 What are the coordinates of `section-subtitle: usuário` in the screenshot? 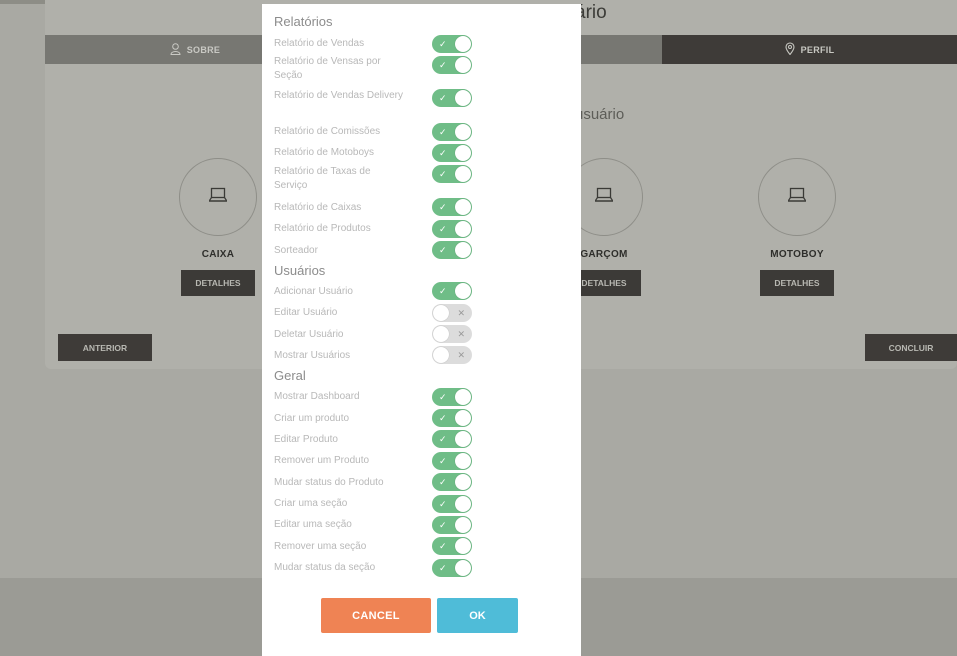 It's located at (600, 114).